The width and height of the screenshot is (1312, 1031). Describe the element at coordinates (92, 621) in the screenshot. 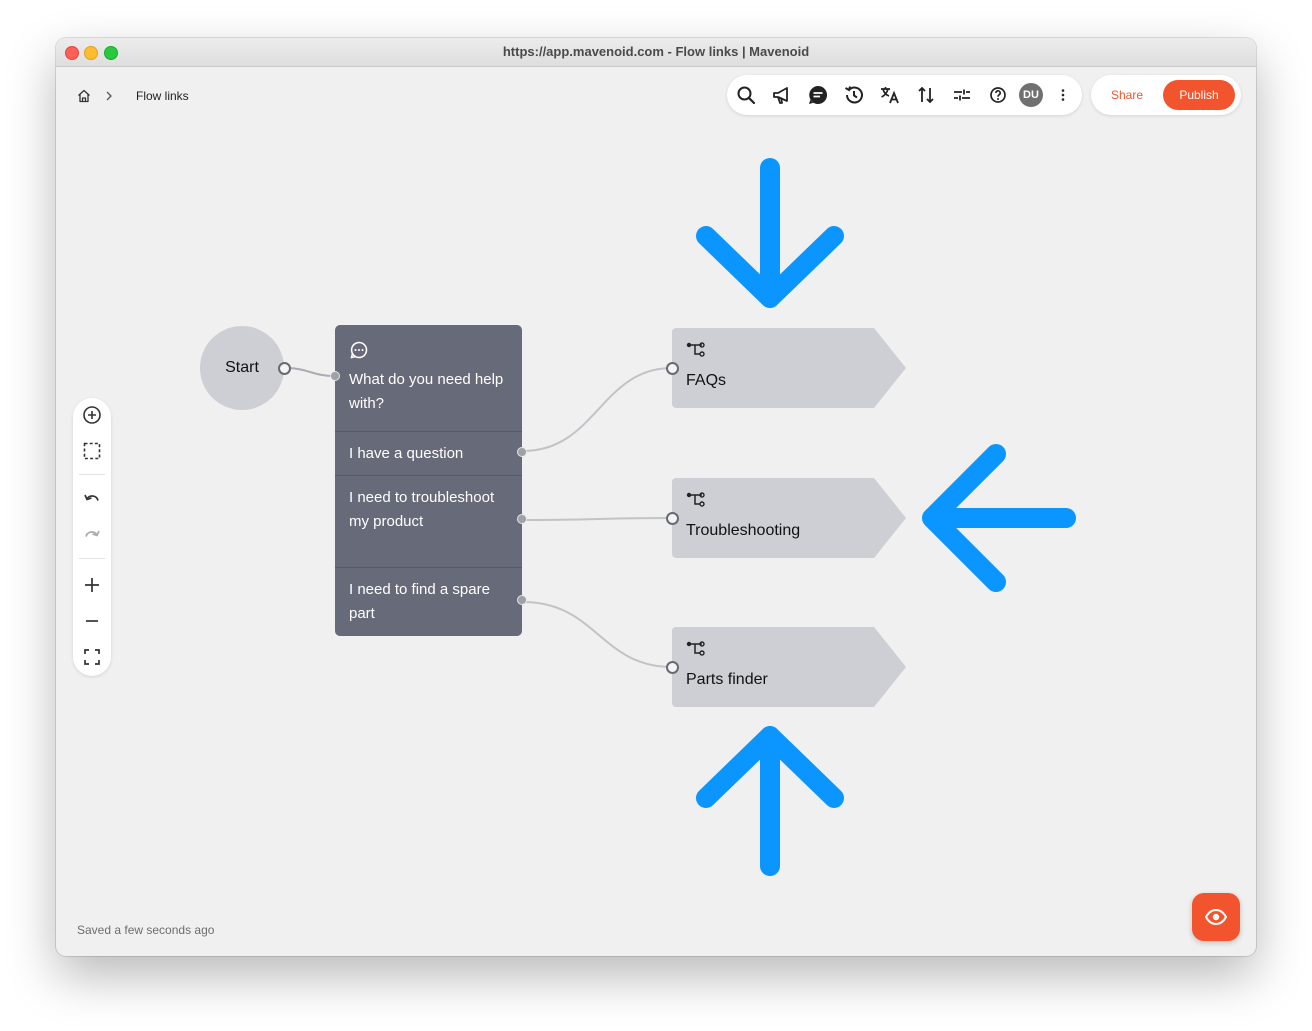

I see `zoom-out-icon` at that location.